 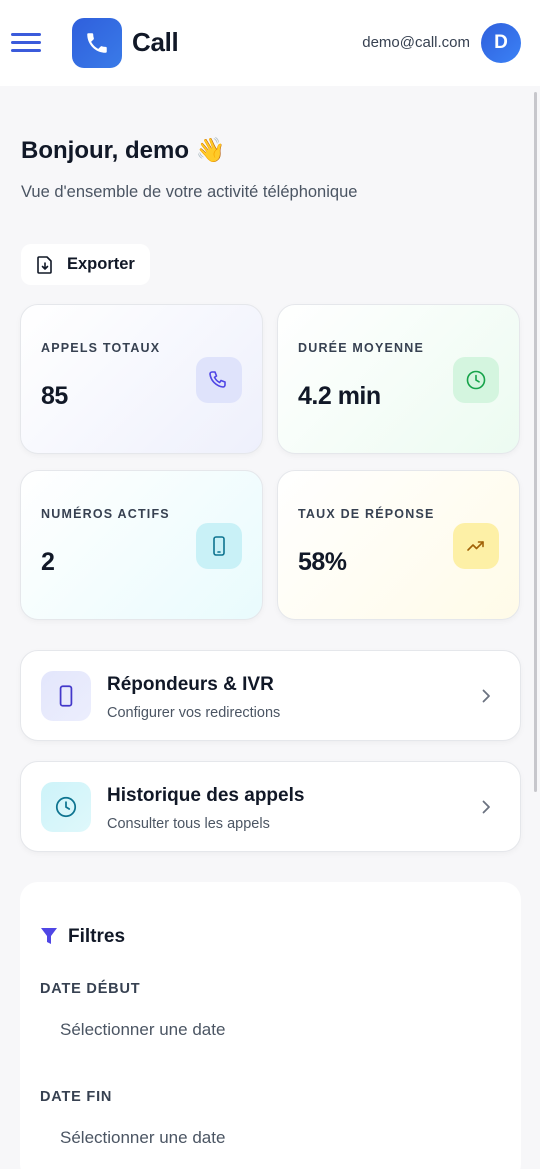 I want to click on scrollbar, so click(x=535, y=442).